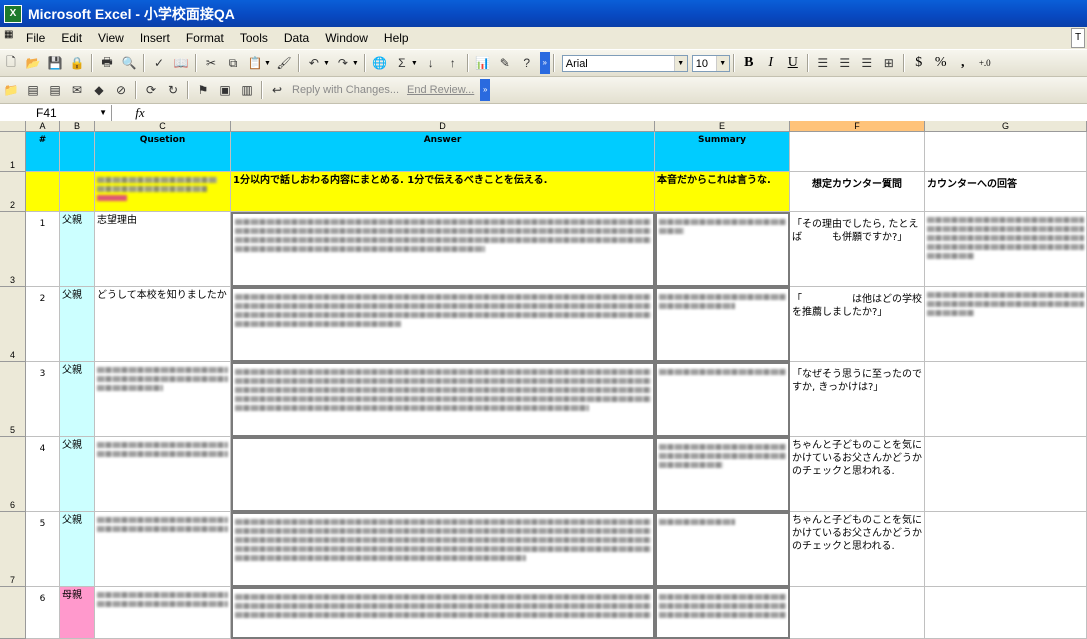 The width and height of the screenshot is (1087, 639). What do you see at coordinates (111, 38) in the screenshot?
I see `menu-view: View` at bounding box center [111, 38].